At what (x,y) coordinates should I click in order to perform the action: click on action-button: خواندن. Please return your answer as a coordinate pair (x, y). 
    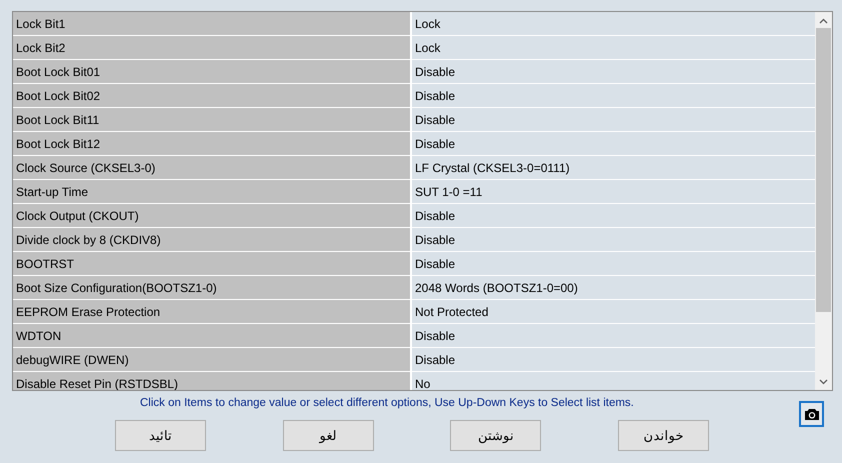
    Looking at the image, I should click on (663, 435).